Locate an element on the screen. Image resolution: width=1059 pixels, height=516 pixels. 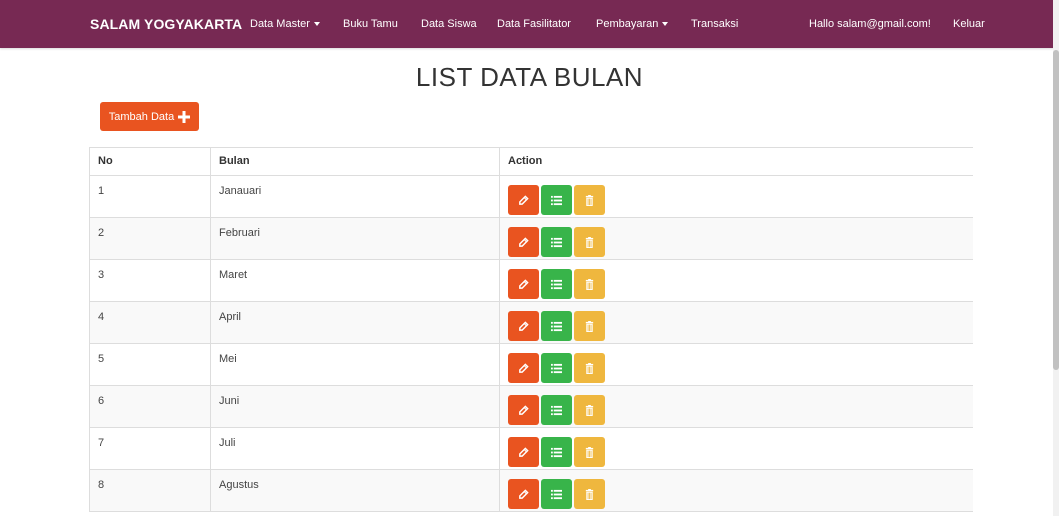
header-action: Action is located at coordinates (736, 161).